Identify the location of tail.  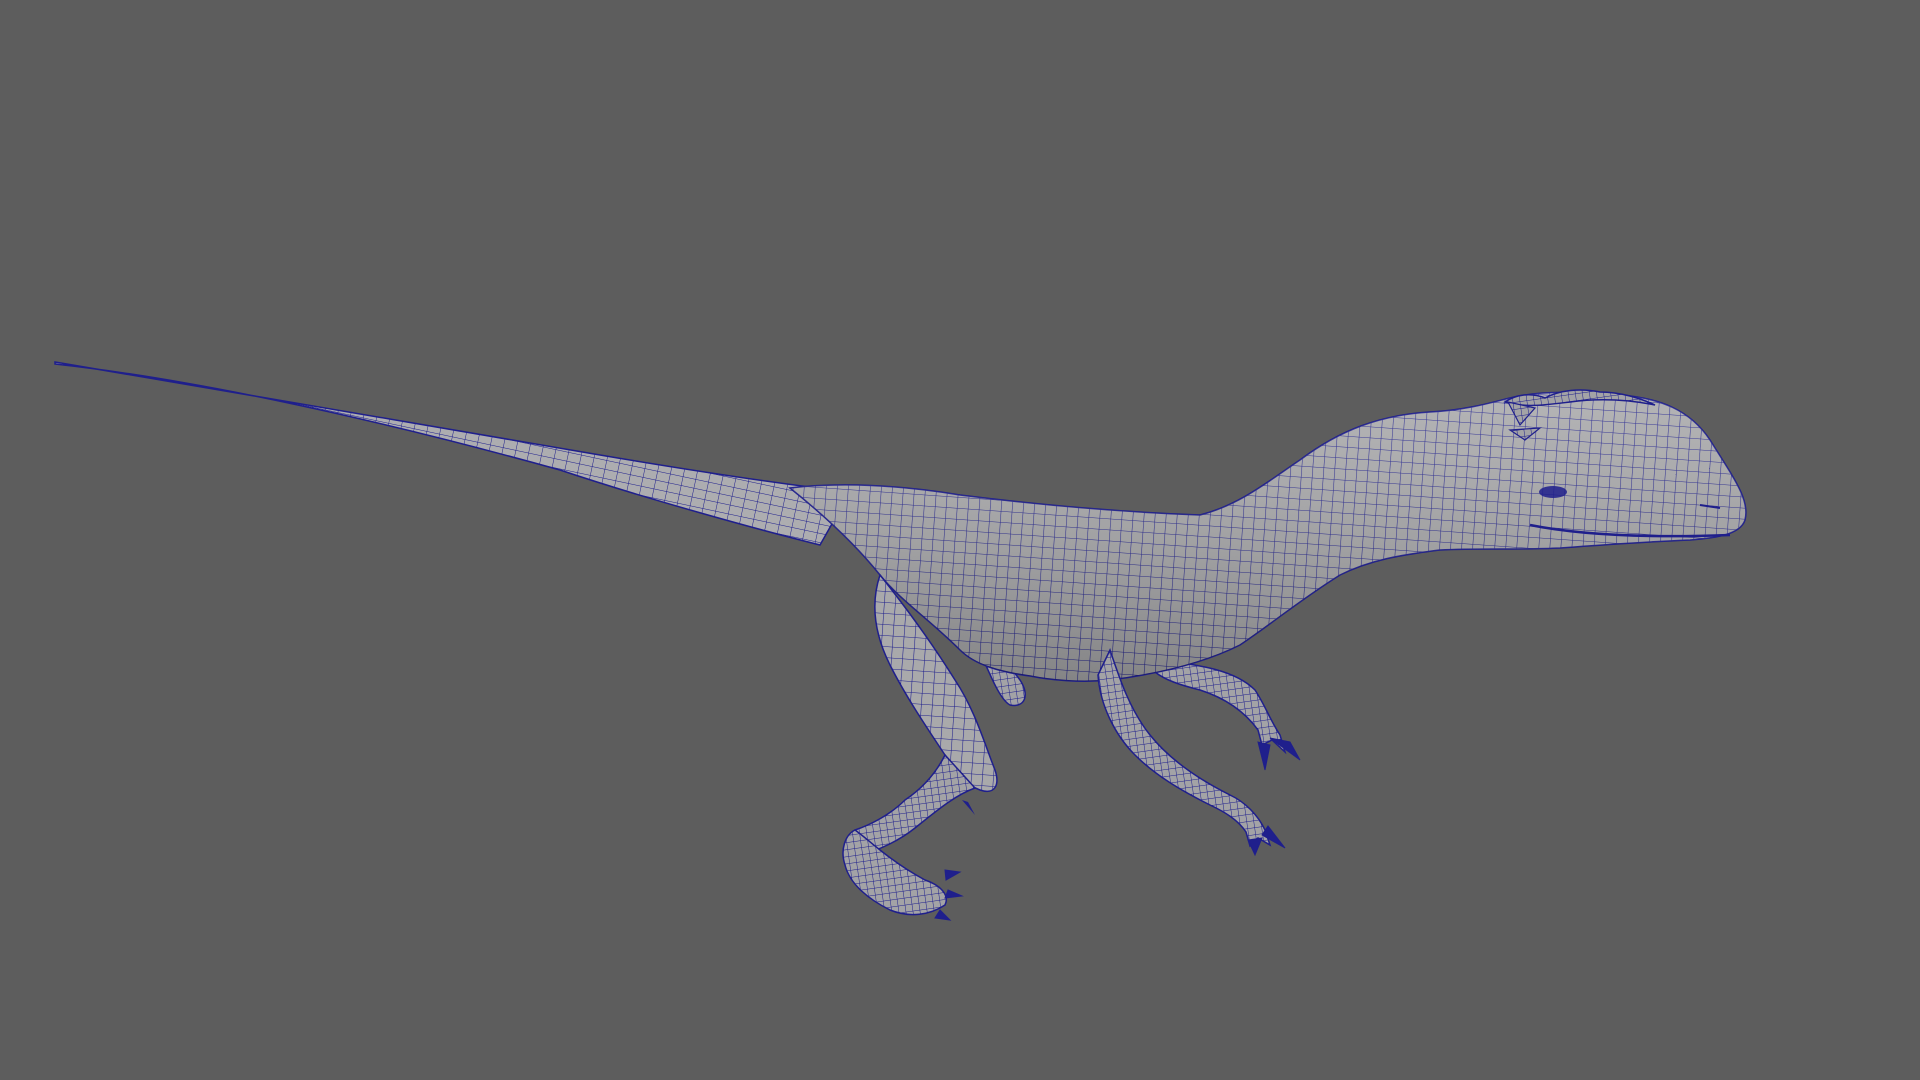
(453, 453).